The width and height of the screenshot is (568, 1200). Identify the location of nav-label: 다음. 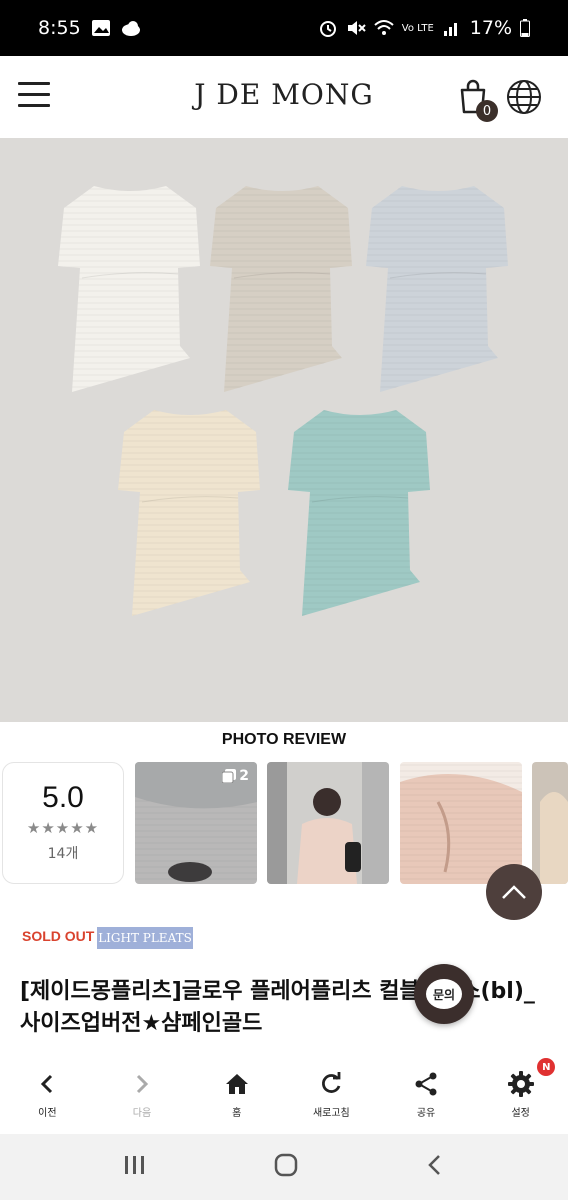
(142, 1113).